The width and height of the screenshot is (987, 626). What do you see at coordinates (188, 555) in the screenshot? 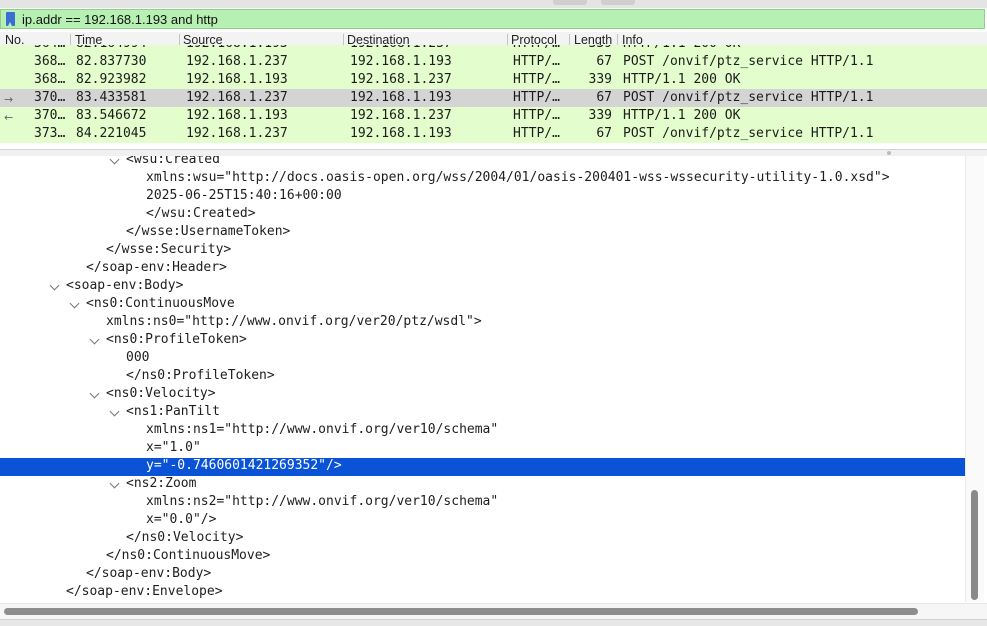
I see `detail-line-text: </ns0:ContinuousMove>` at bounding box center [188, 555].